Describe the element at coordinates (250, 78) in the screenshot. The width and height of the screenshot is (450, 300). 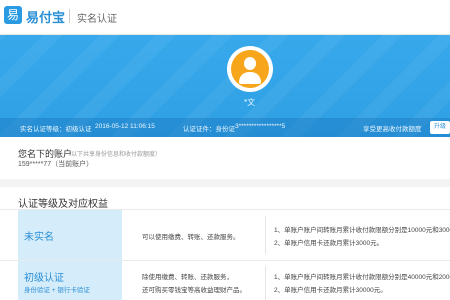
I see `avatar-body` at that location.